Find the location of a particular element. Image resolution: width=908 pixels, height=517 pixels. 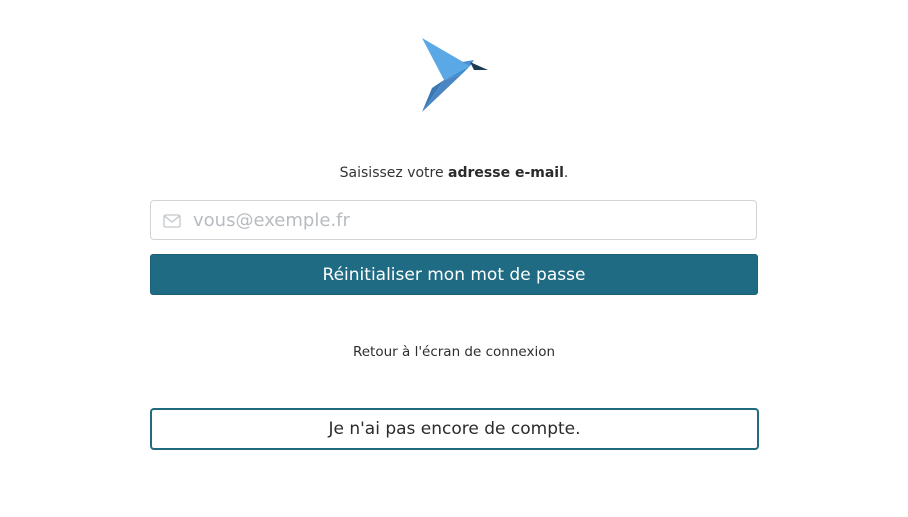

email-input is located at coordinates (470, 220).